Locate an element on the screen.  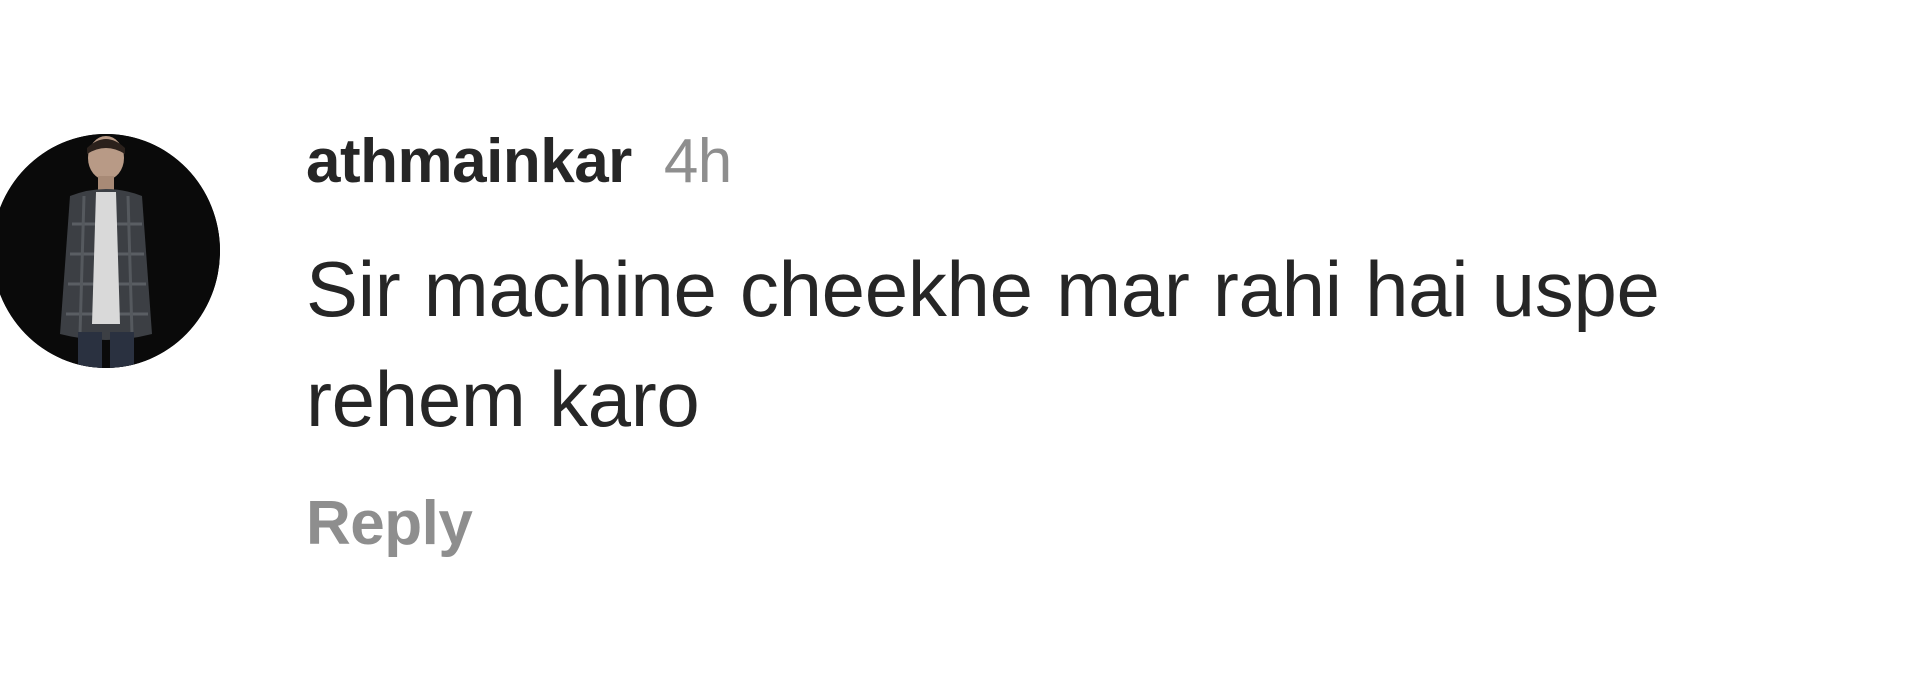
comment-timestamp: 4h is located at coordinates (697, 161).